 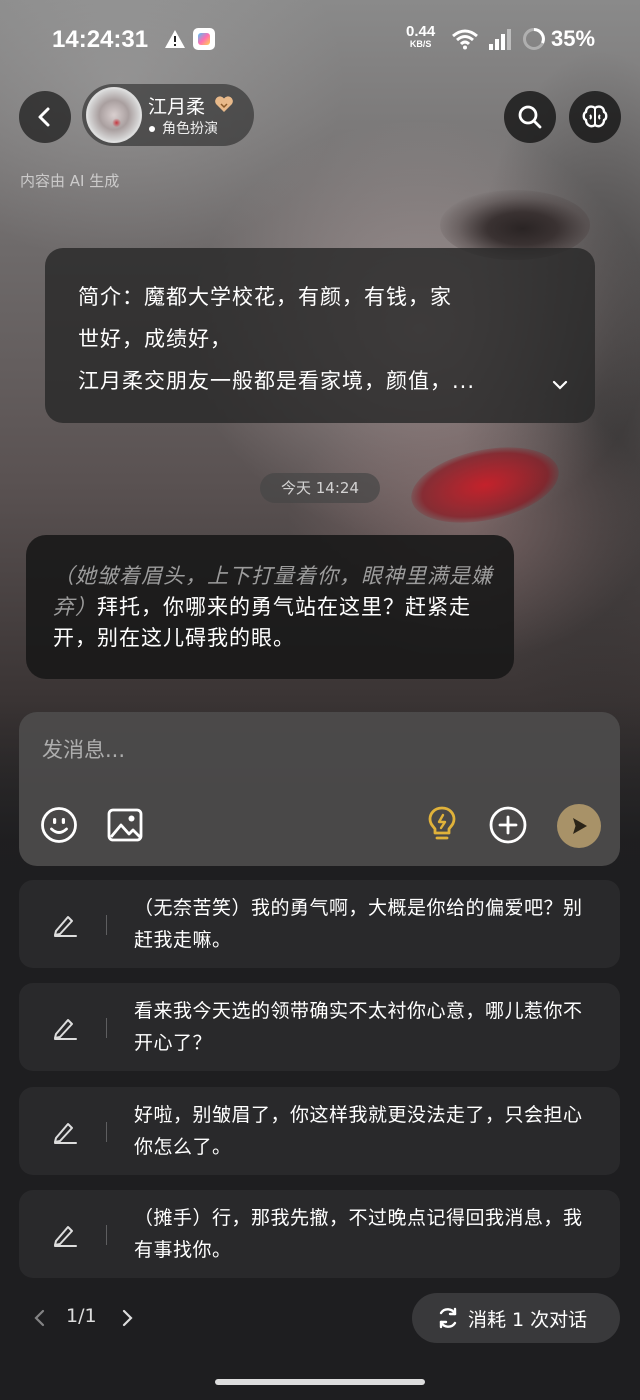 What do you see at coordinates (59, 825) in the screenshot?
I see `emoji-icon` at bounding box center [59, 825].